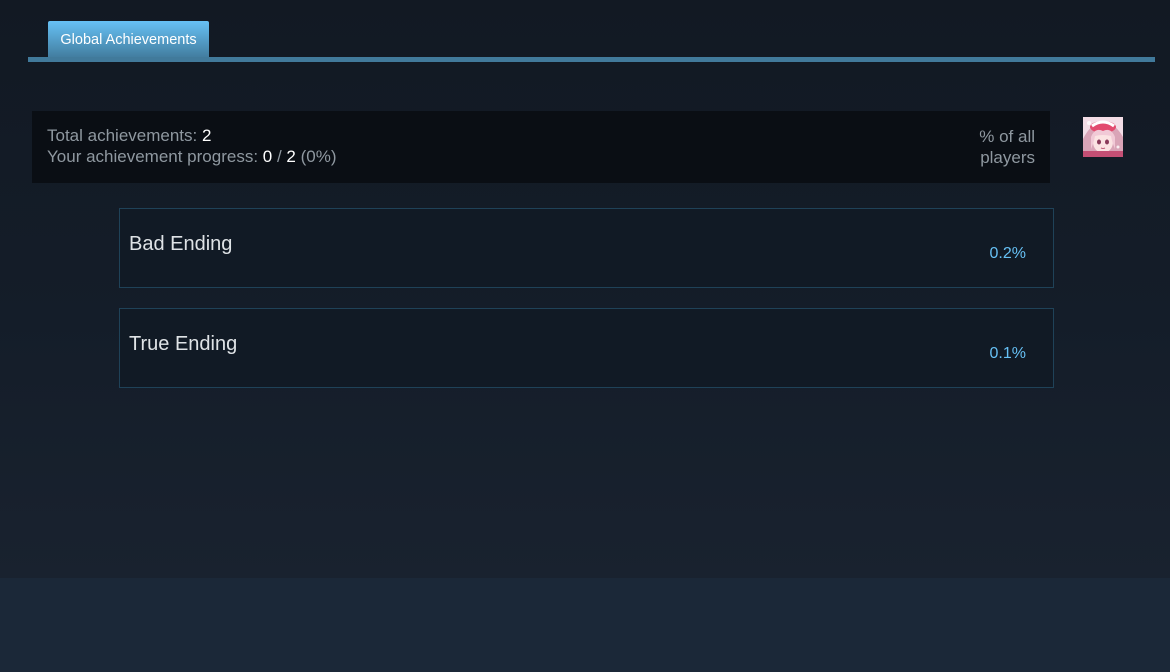  What do you see at coordinates (1007, 136) in the screenshot?
I see `percent-header-line1: % of all` at bounding box center [1007, 136].